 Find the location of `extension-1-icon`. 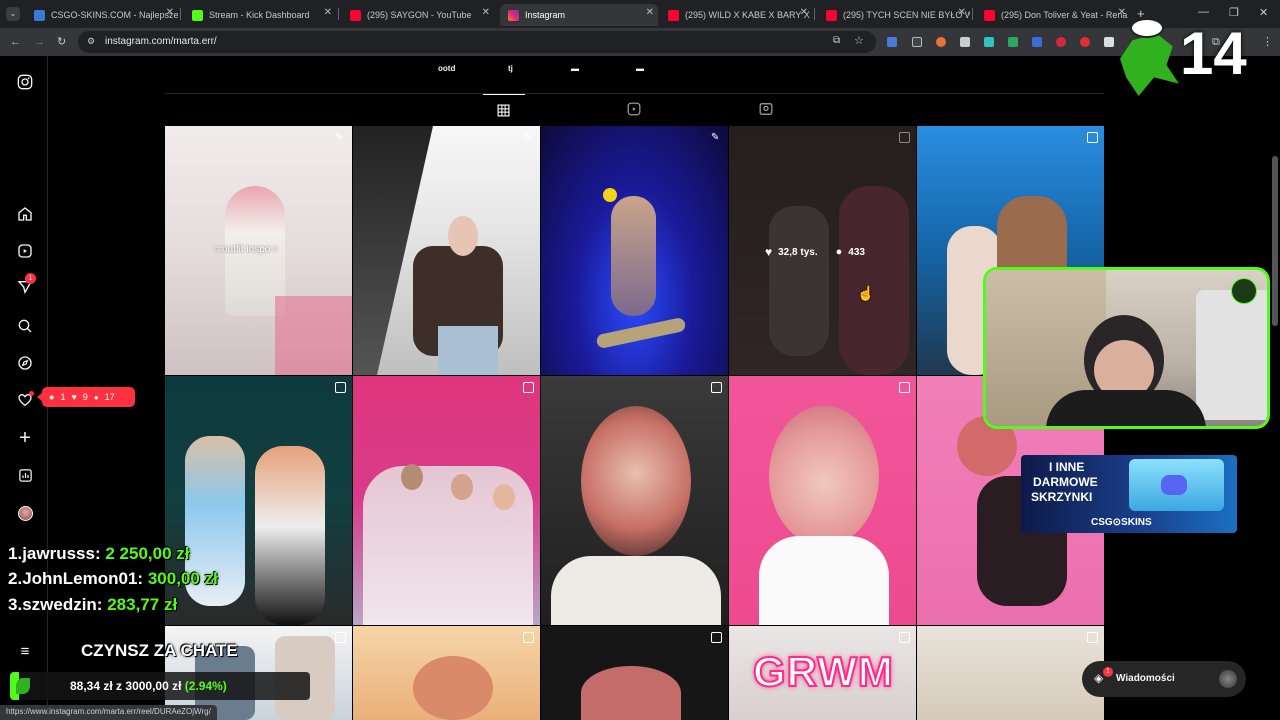

extension-1-icon is located at coordinates (892, 42).